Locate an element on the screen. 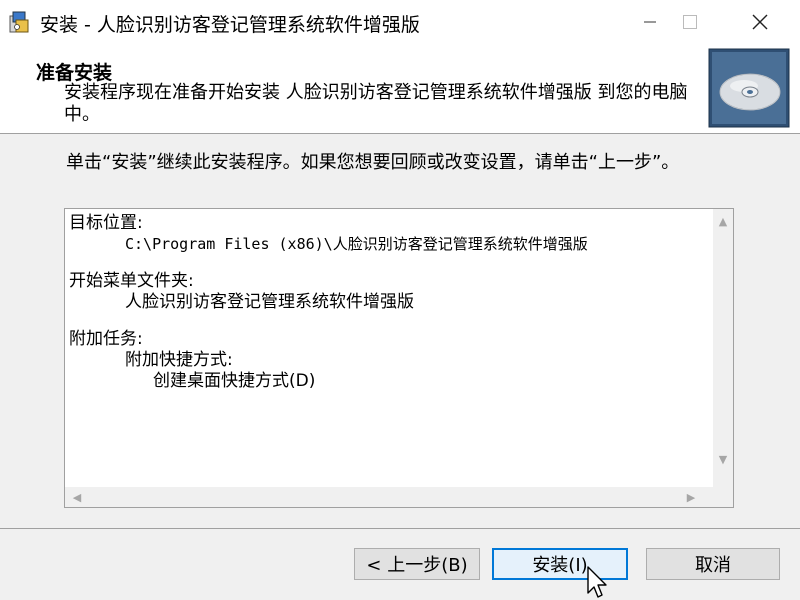  scroll-corner is located at coordinates (723, 497).